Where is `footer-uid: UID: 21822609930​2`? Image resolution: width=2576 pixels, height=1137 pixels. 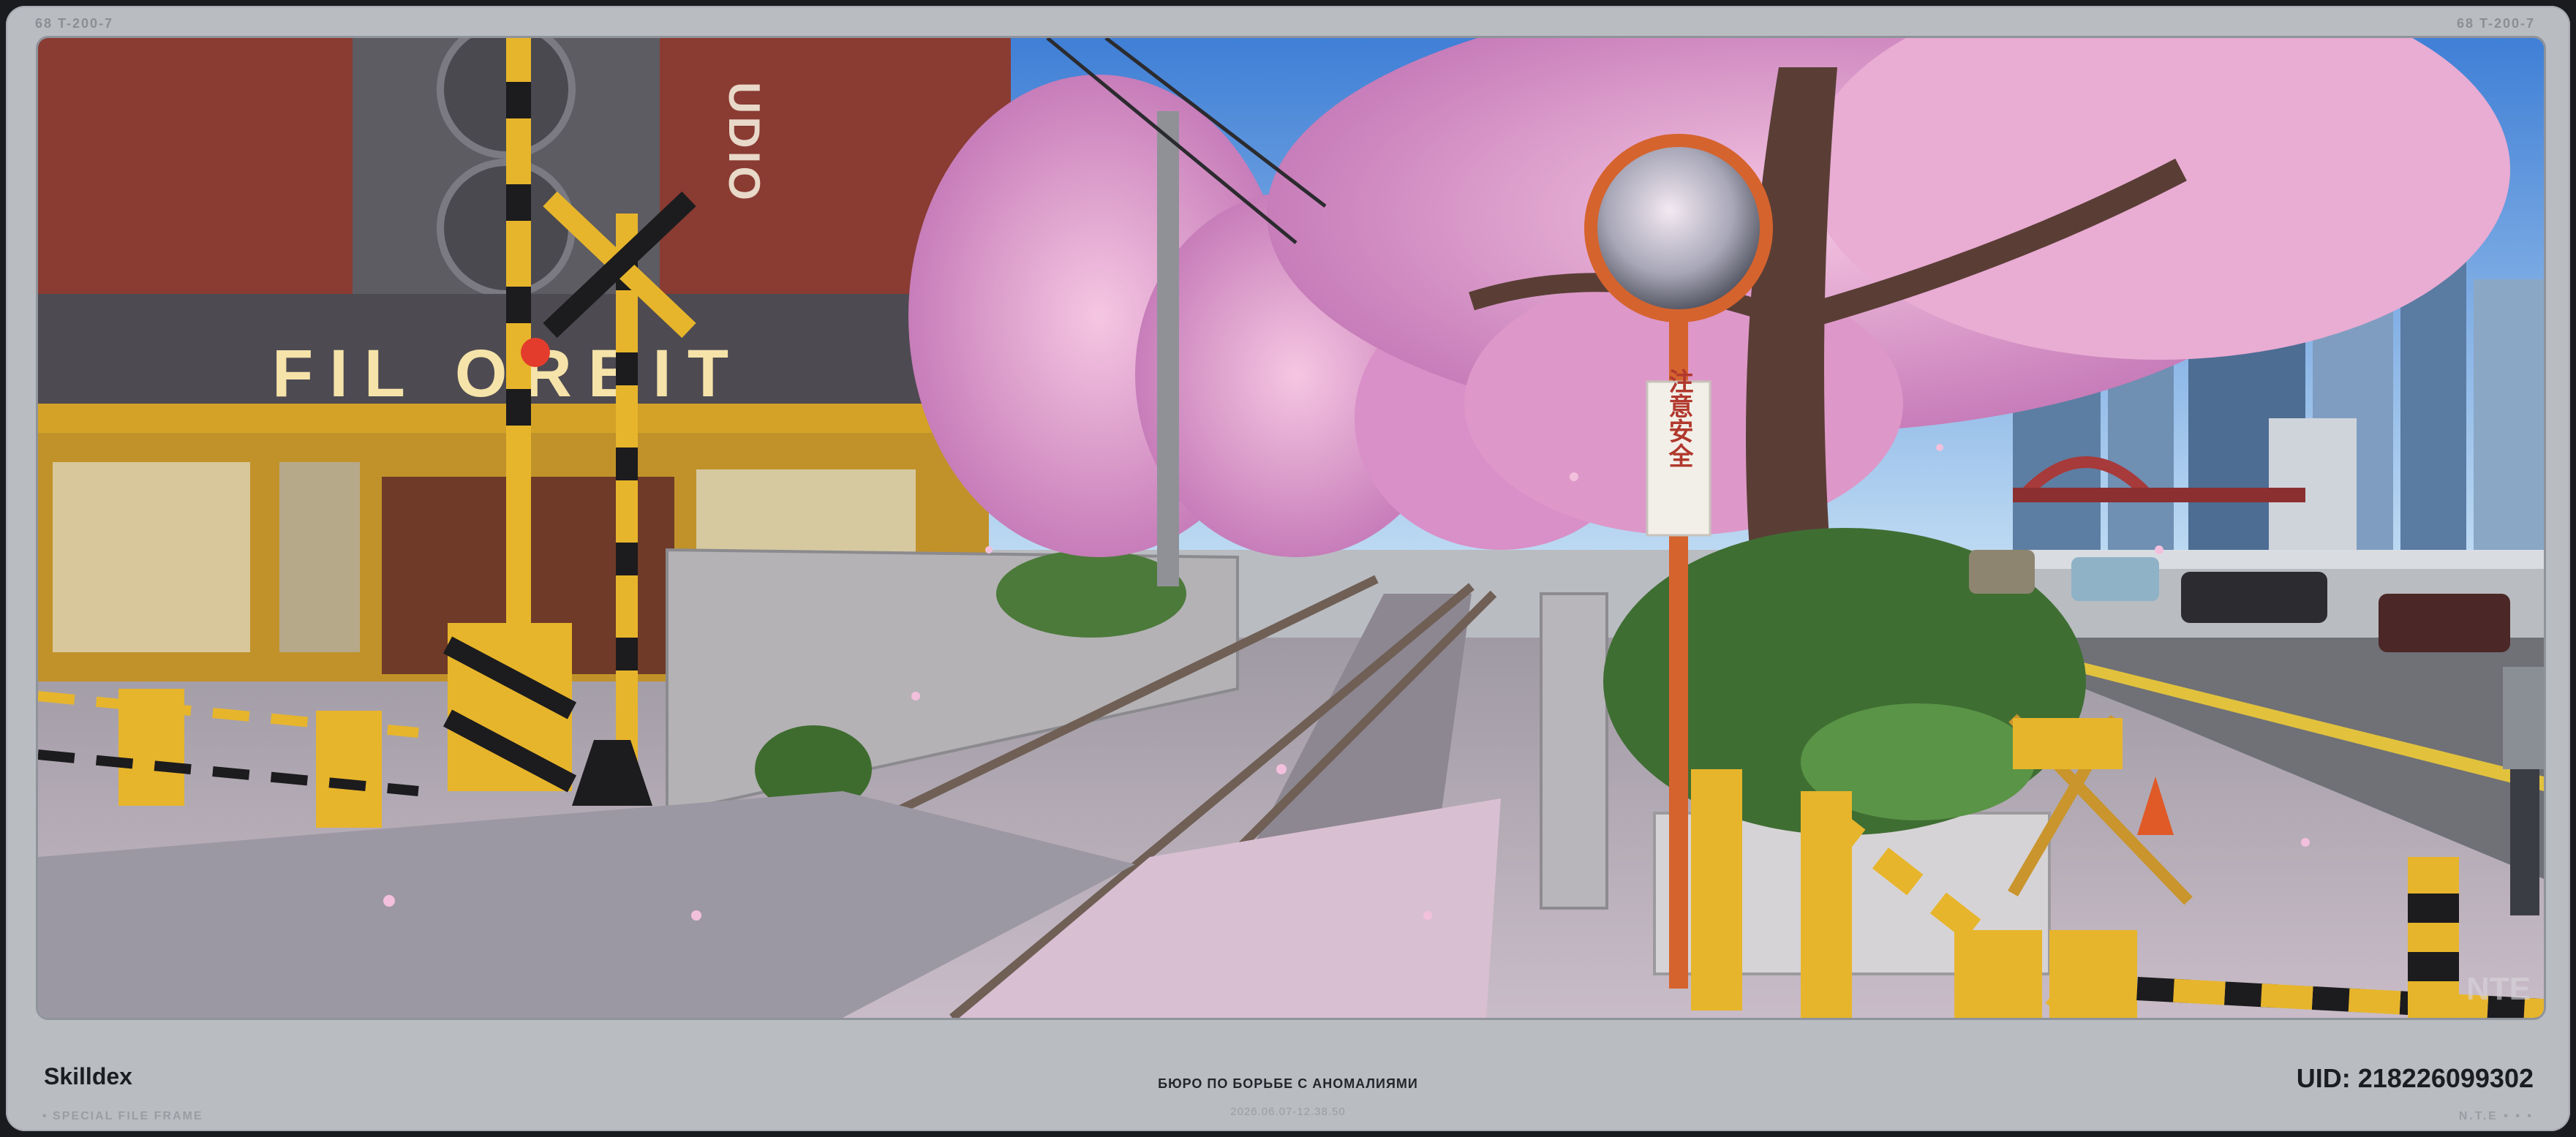 footer-uid: UID: 21822609930​2 is located at coordinates (2415, 1078).